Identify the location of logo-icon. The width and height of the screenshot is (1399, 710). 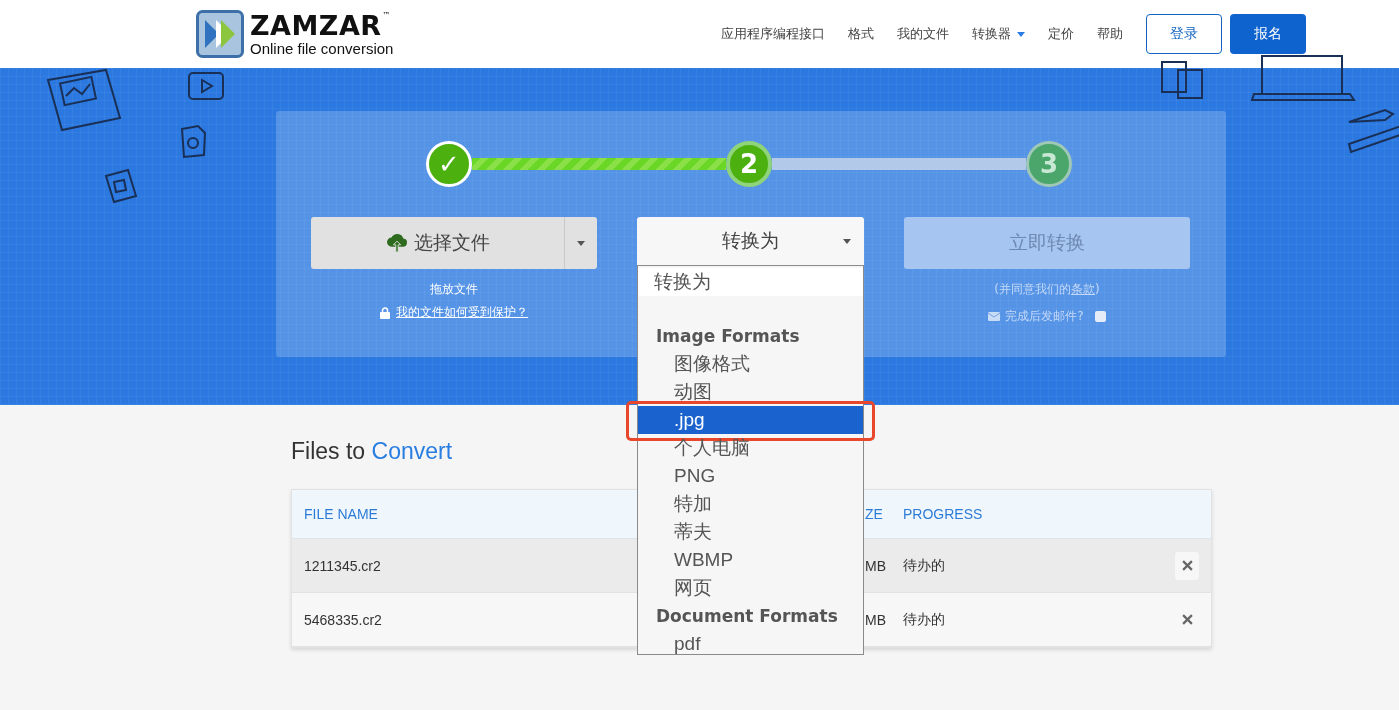
(220, 34).